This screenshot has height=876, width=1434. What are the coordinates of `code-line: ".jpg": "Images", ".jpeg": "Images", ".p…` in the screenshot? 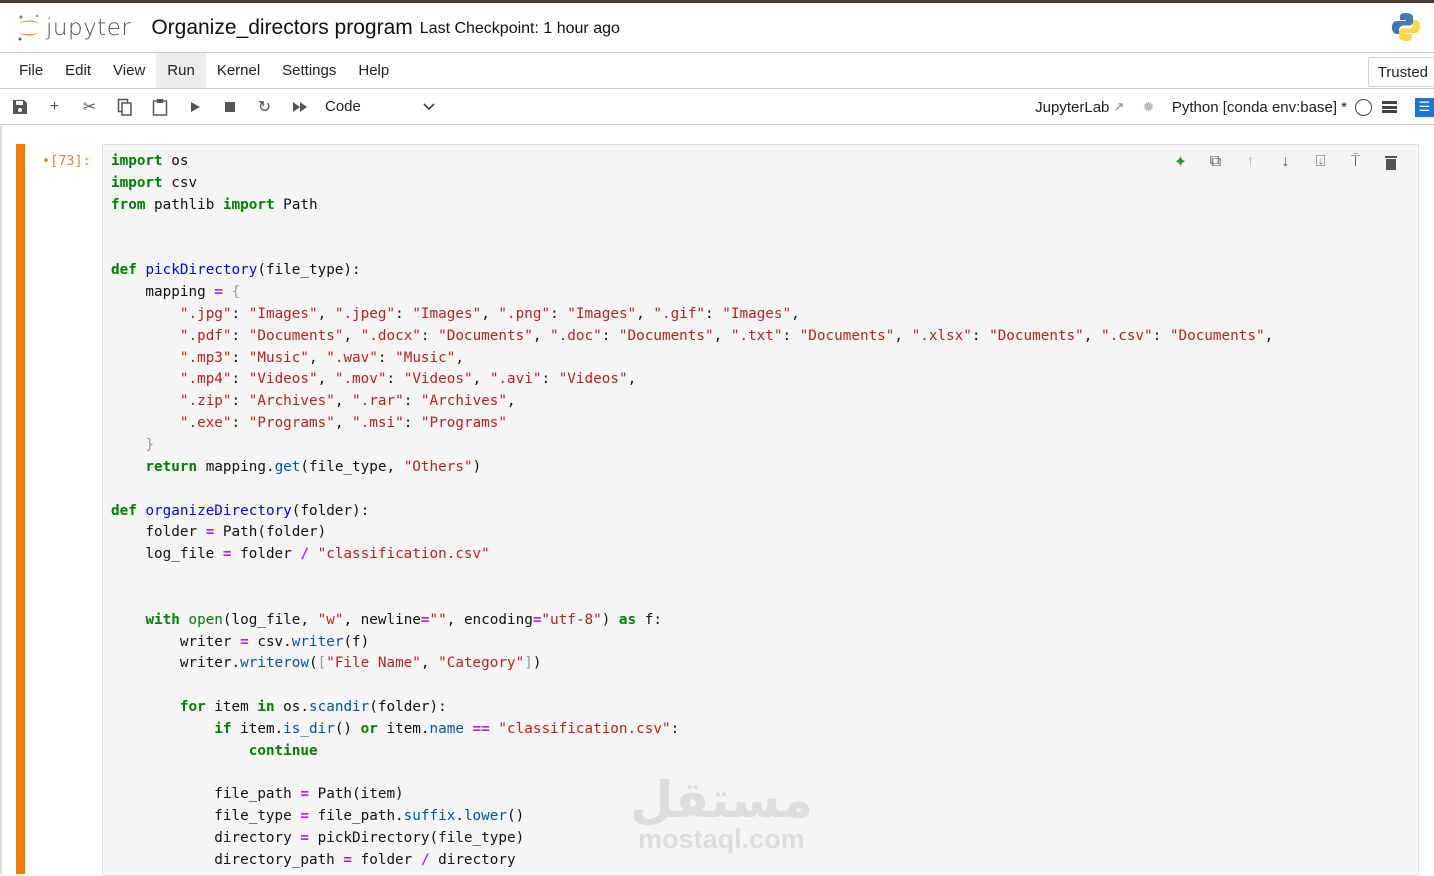 It's located at (692, 315).